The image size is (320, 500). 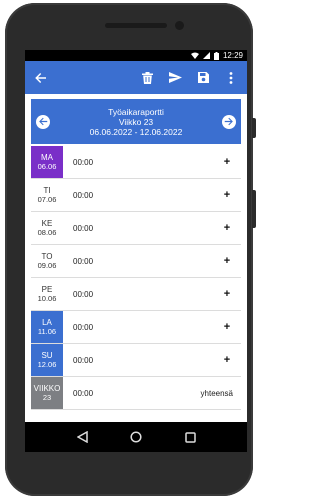 What do you see at coordinates (136, 261) in the screenshot?
I see `day-row-to: TO 09.06 00:00 +` at bounding box center [136, 261].